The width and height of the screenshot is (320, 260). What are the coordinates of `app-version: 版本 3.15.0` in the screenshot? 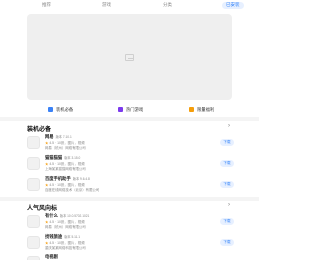 It's located at (72, 158).